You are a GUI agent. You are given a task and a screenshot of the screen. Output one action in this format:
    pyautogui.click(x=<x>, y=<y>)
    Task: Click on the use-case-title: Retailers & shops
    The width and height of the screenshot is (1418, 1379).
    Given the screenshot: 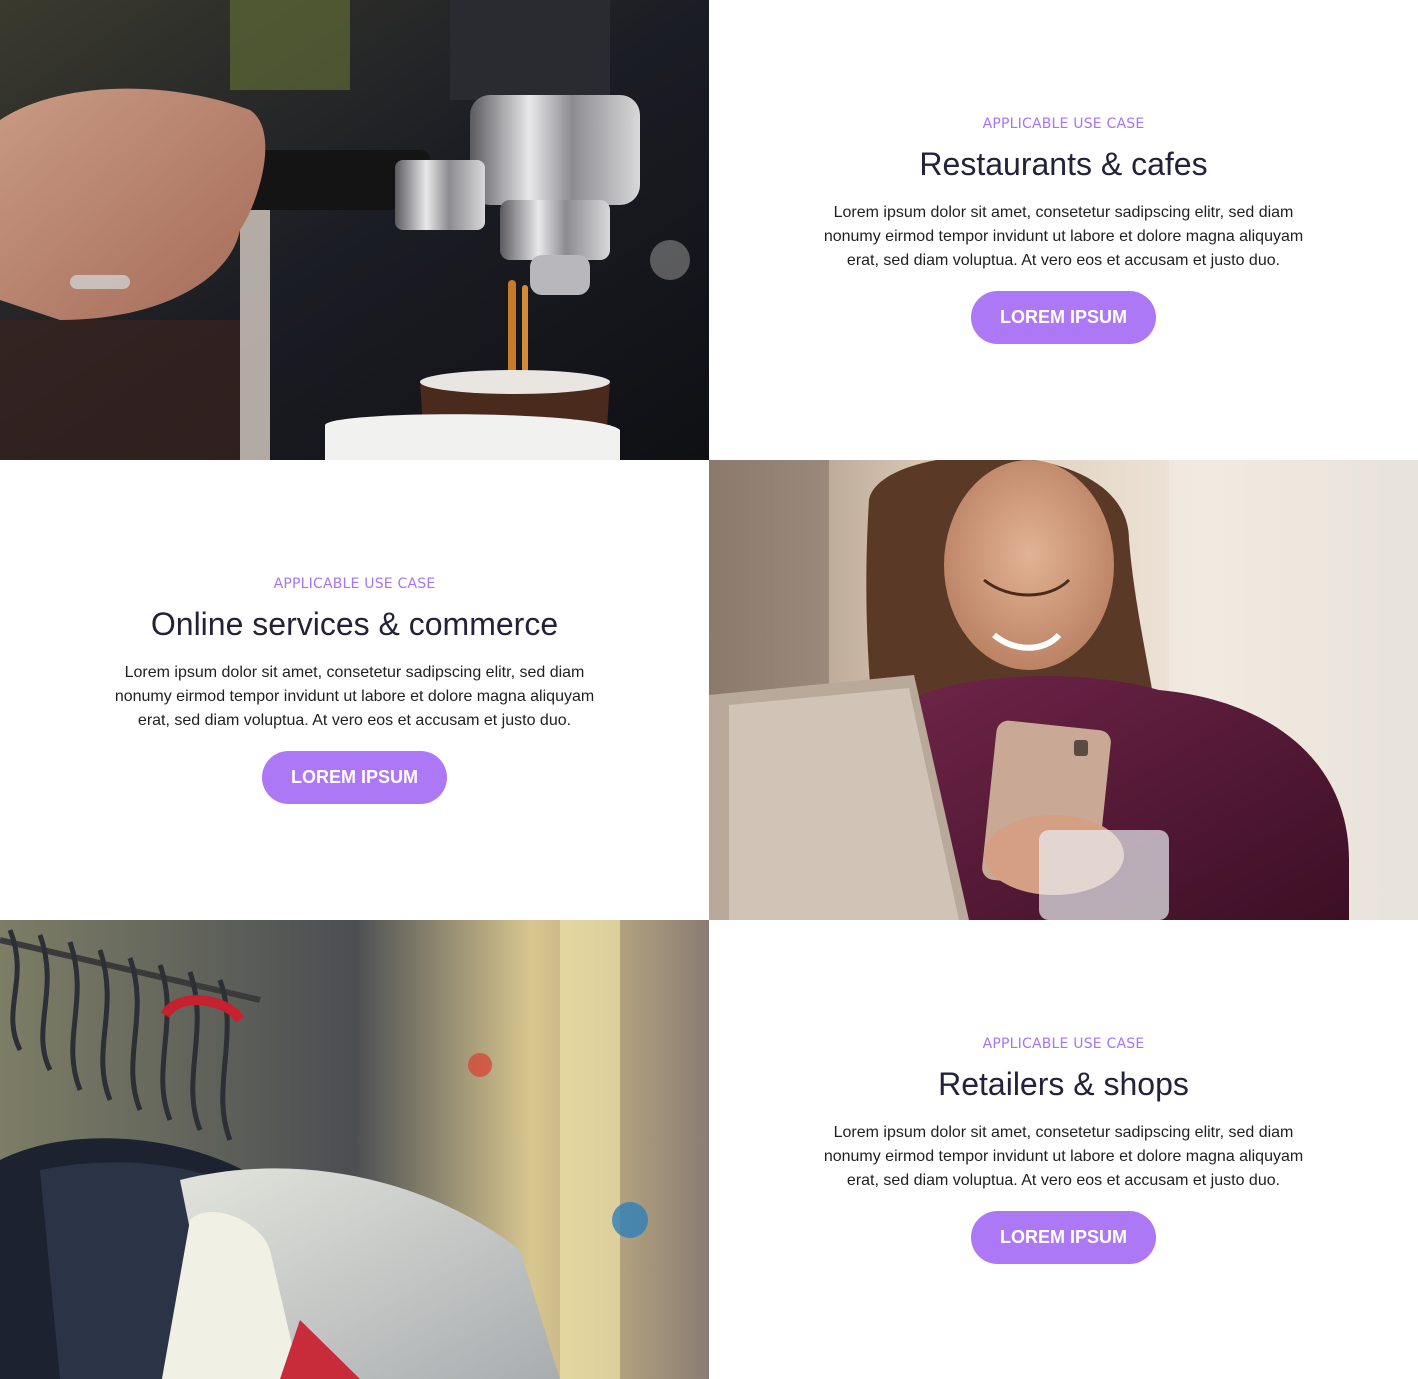 What is the action you would take?
    pyautogui.click(x=1063, y=1083)
    